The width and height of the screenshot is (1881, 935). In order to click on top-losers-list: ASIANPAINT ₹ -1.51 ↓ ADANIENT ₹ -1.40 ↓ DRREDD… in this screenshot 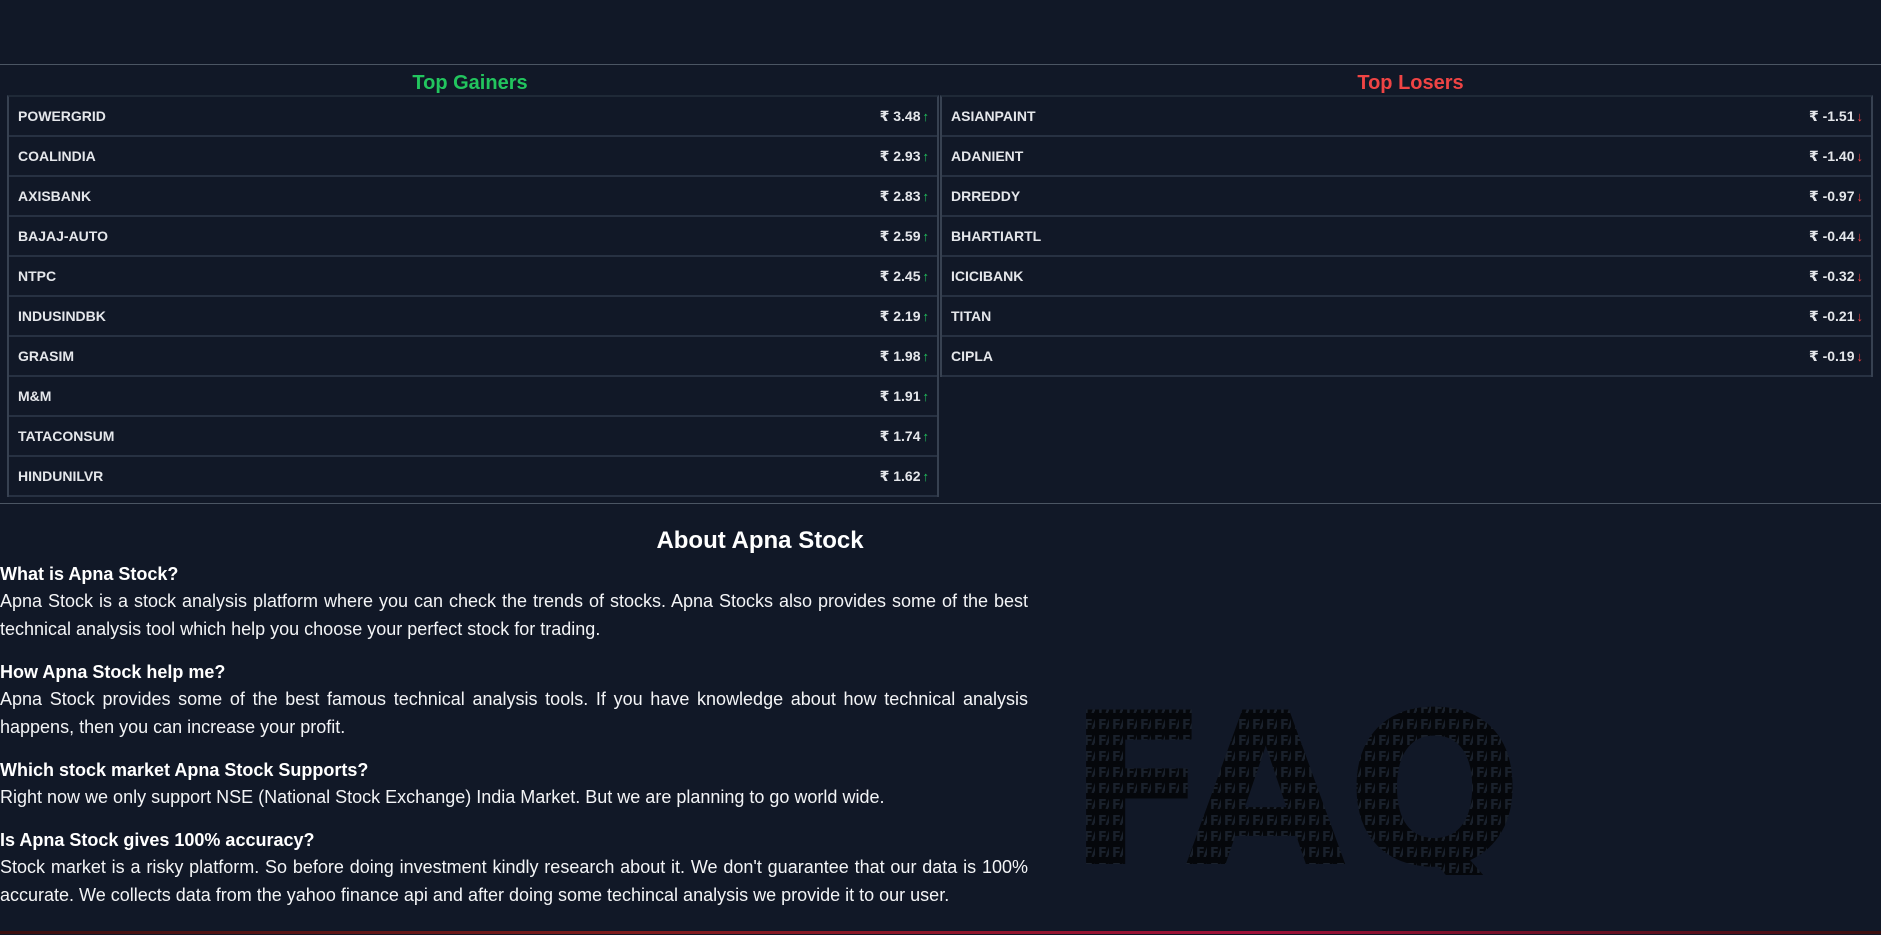, I will do `click(1406, 236)`.